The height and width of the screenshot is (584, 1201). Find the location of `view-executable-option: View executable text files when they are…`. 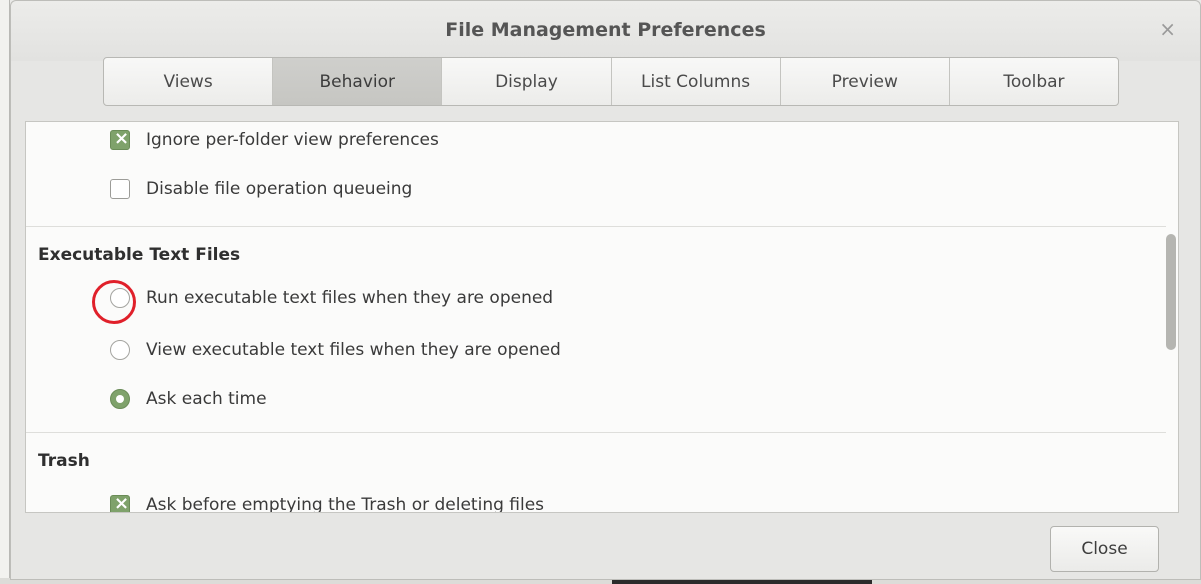

view-executable-option: View executable text files when they are… is located at coordinates (335, 350).